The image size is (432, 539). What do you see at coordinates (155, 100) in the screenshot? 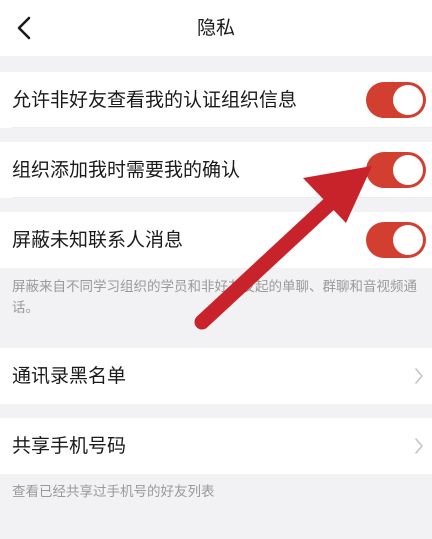
I see `setting-label-show-org-info: 允许非好友查看我的认证组织信息` at bounding box center [155, 100].